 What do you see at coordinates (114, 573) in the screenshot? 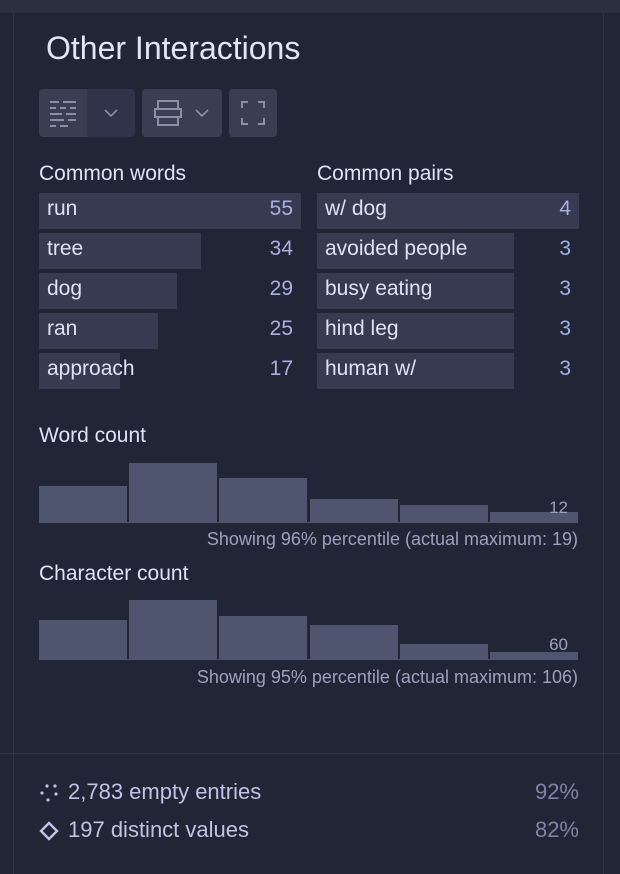
I see `character-count-label: Character count` at bounding box center [114, 573].